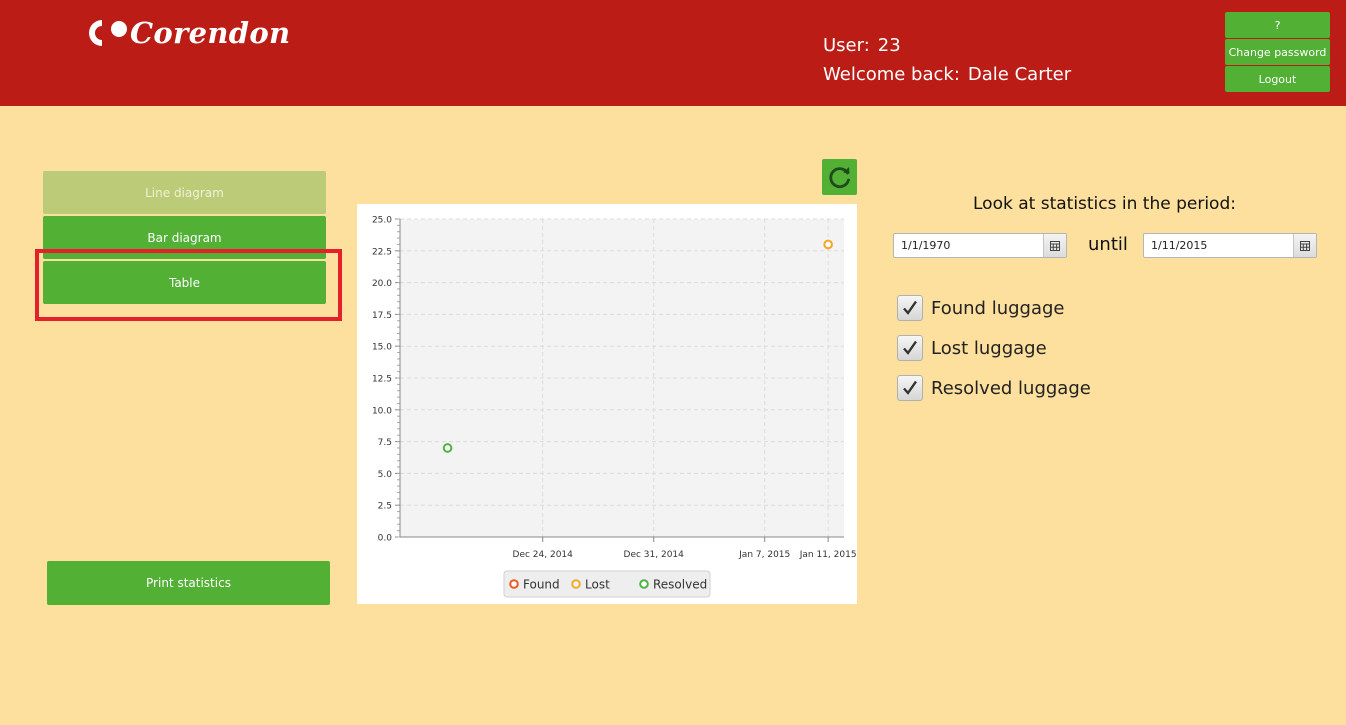 This screenshot has height=725, width=1346. What do you see at coordinates (1011, 388) in the screenshot?
I see `resolved-luggage-label: Resolved luggage` at bounding box center [1011, 388].